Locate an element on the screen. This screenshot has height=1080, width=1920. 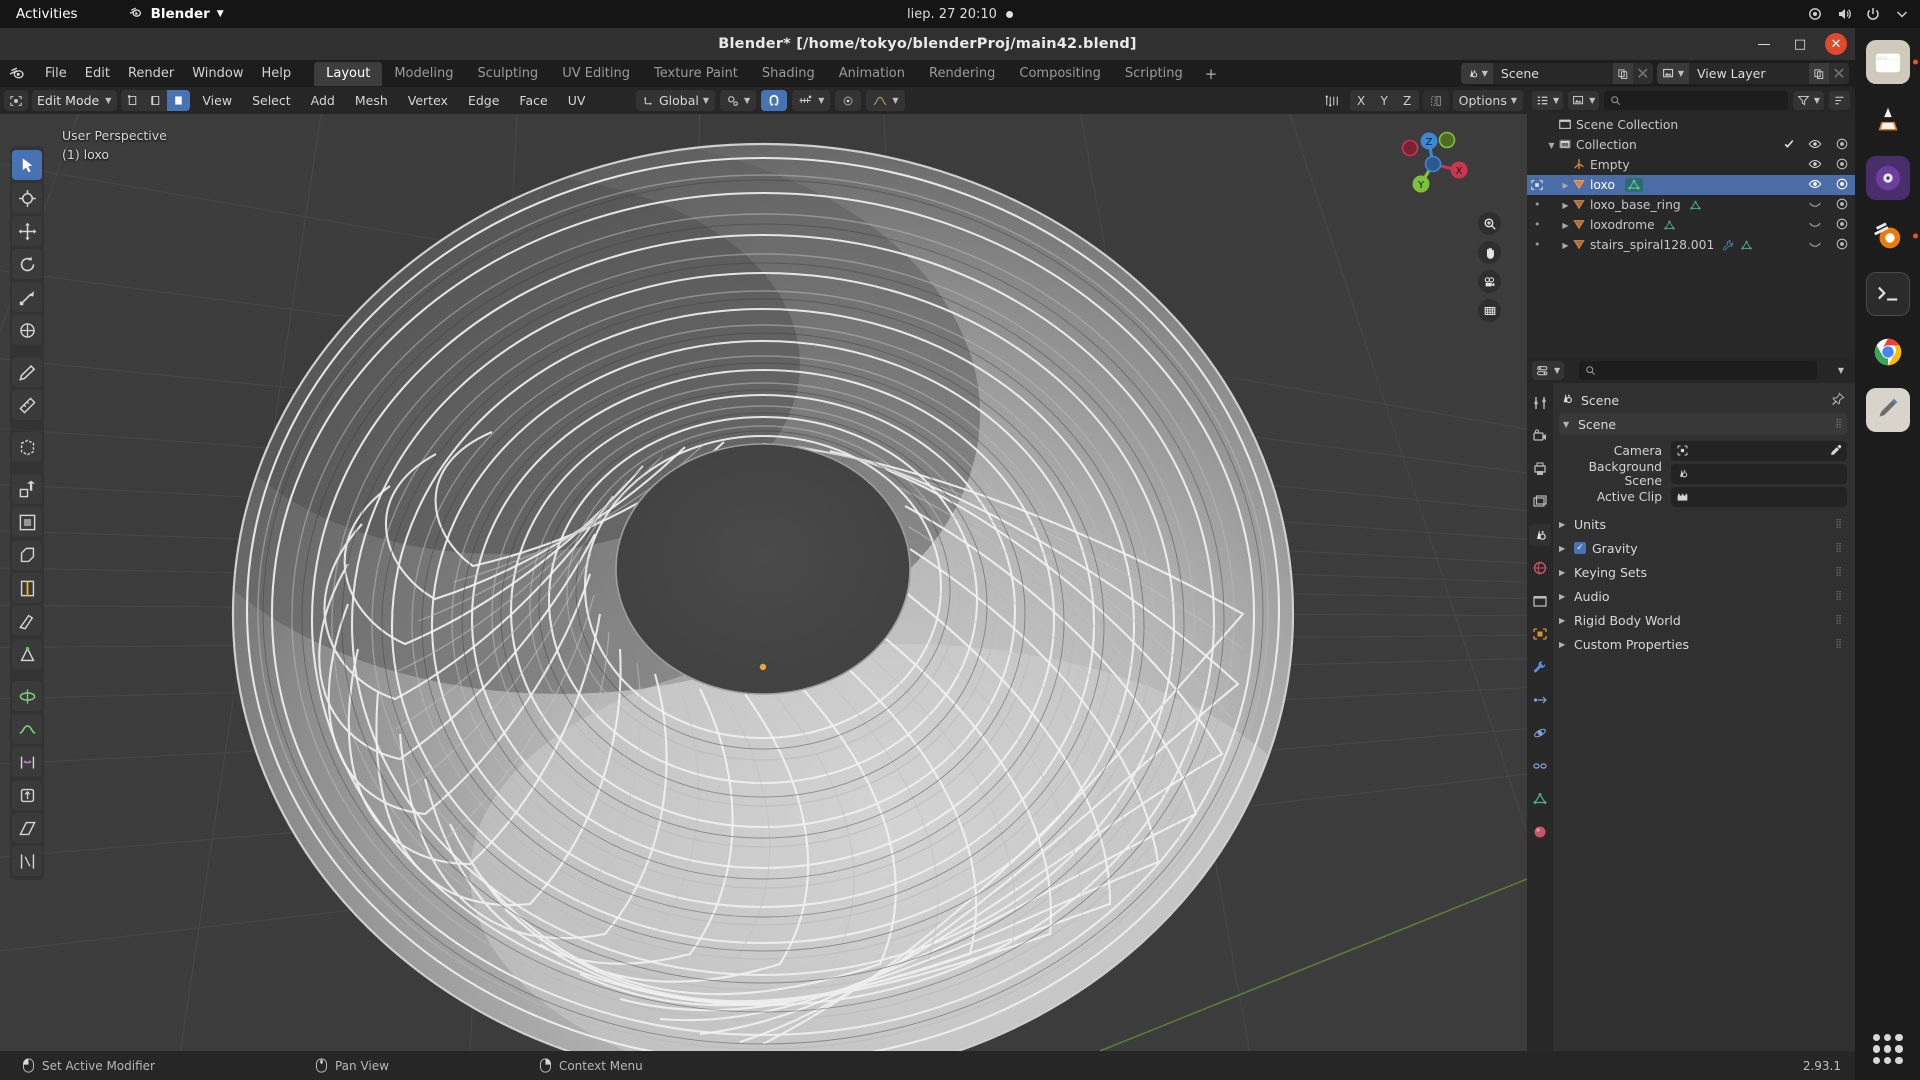
expander-stairs-spiral: ▶ is located at coordinates (1565, 245).